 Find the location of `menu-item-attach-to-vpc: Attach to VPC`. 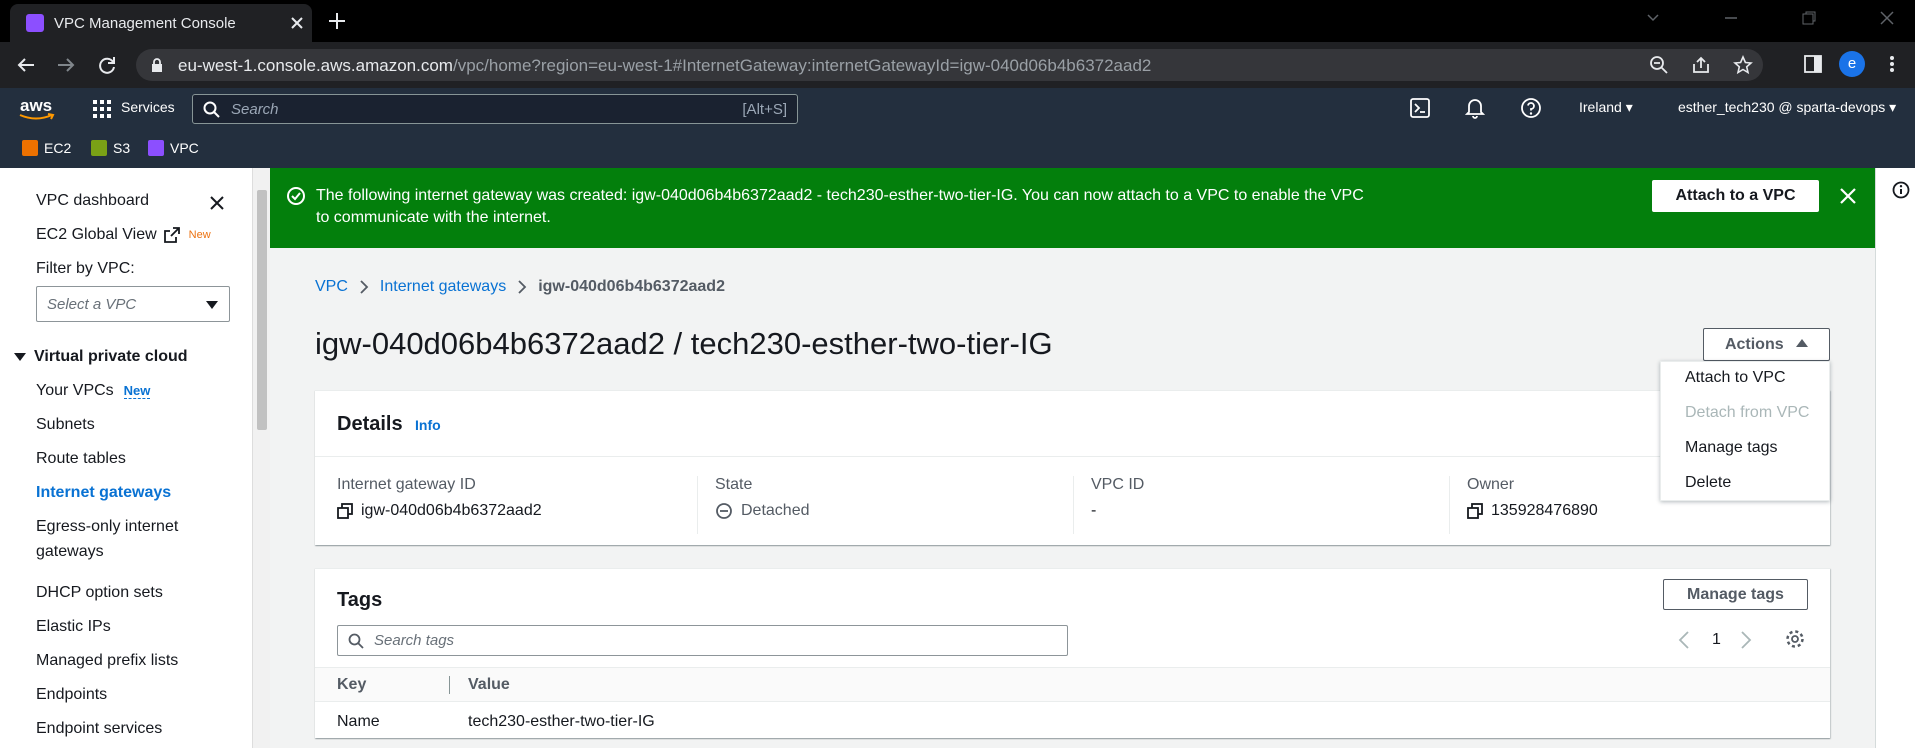

menu-item-attach-to-vpc: Attach to VPC is located at coordinates (1735, 378).